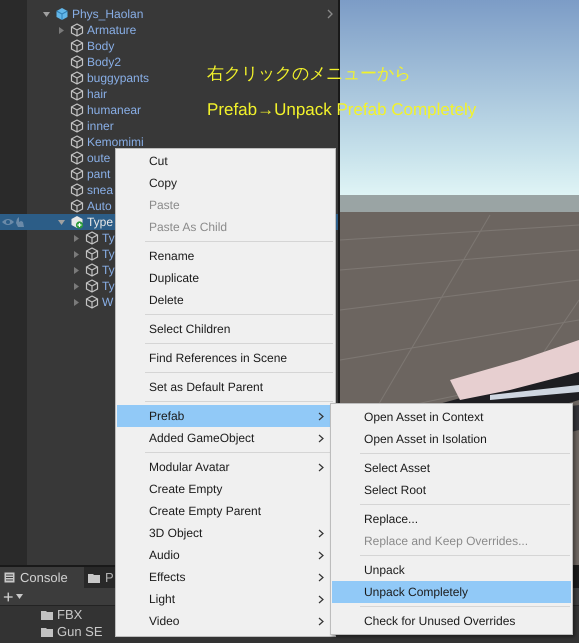 This screenshot has width=579, height=643. What do you see at coordinates (100, 222) in the screenshot?
I see `row-label: Type` at bounding box center [100, 222].